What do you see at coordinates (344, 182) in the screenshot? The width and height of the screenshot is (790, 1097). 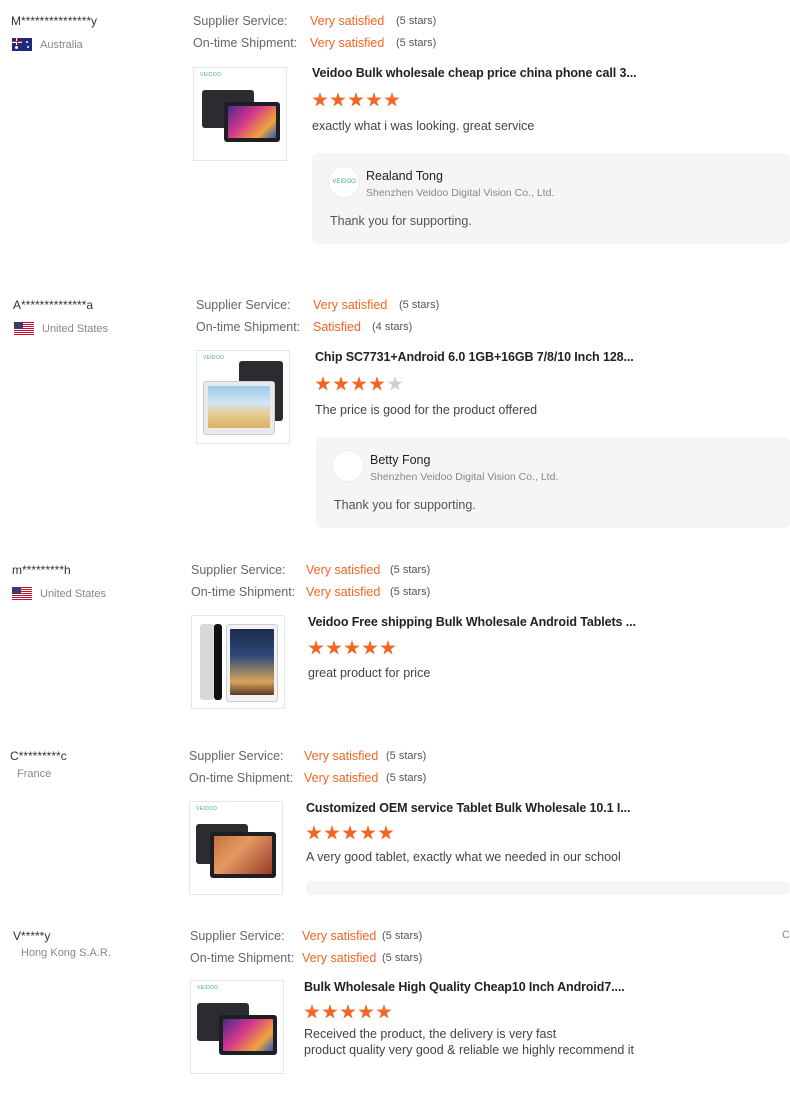 I see `supplier-avatar: VEIDOO` at bounding box center [344, 182].